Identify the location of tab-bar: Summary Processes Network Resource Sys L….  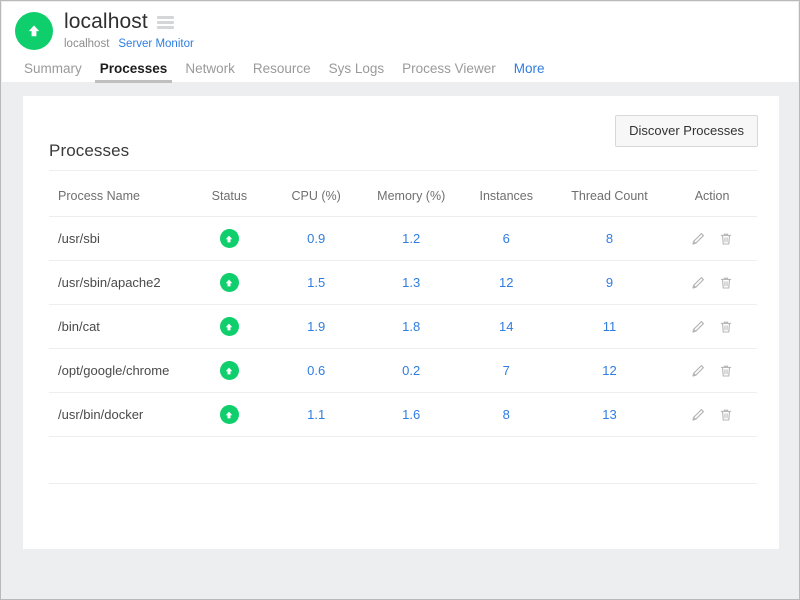
(284, 70).